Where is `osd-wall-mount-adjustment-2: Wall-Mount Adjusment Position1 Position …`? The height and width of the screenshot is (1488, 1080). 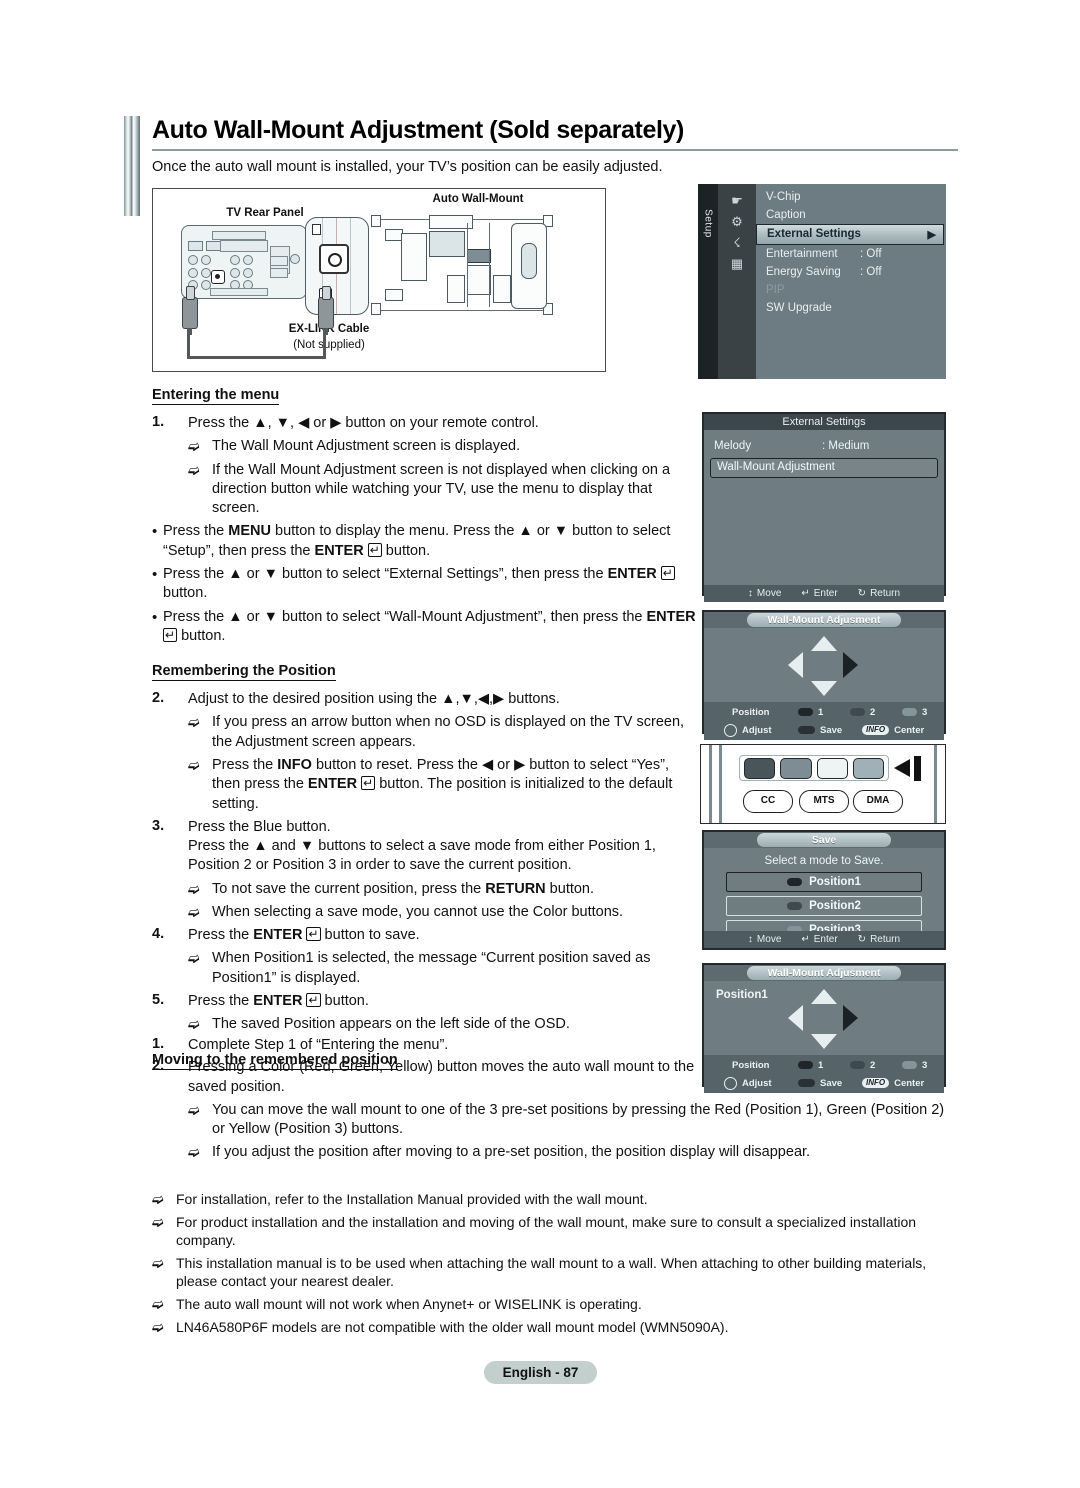 osd-wall-mount-adjustment-2: Wall-Mount Adjusment Position1 Position … is located at coordinates (824, 1028).